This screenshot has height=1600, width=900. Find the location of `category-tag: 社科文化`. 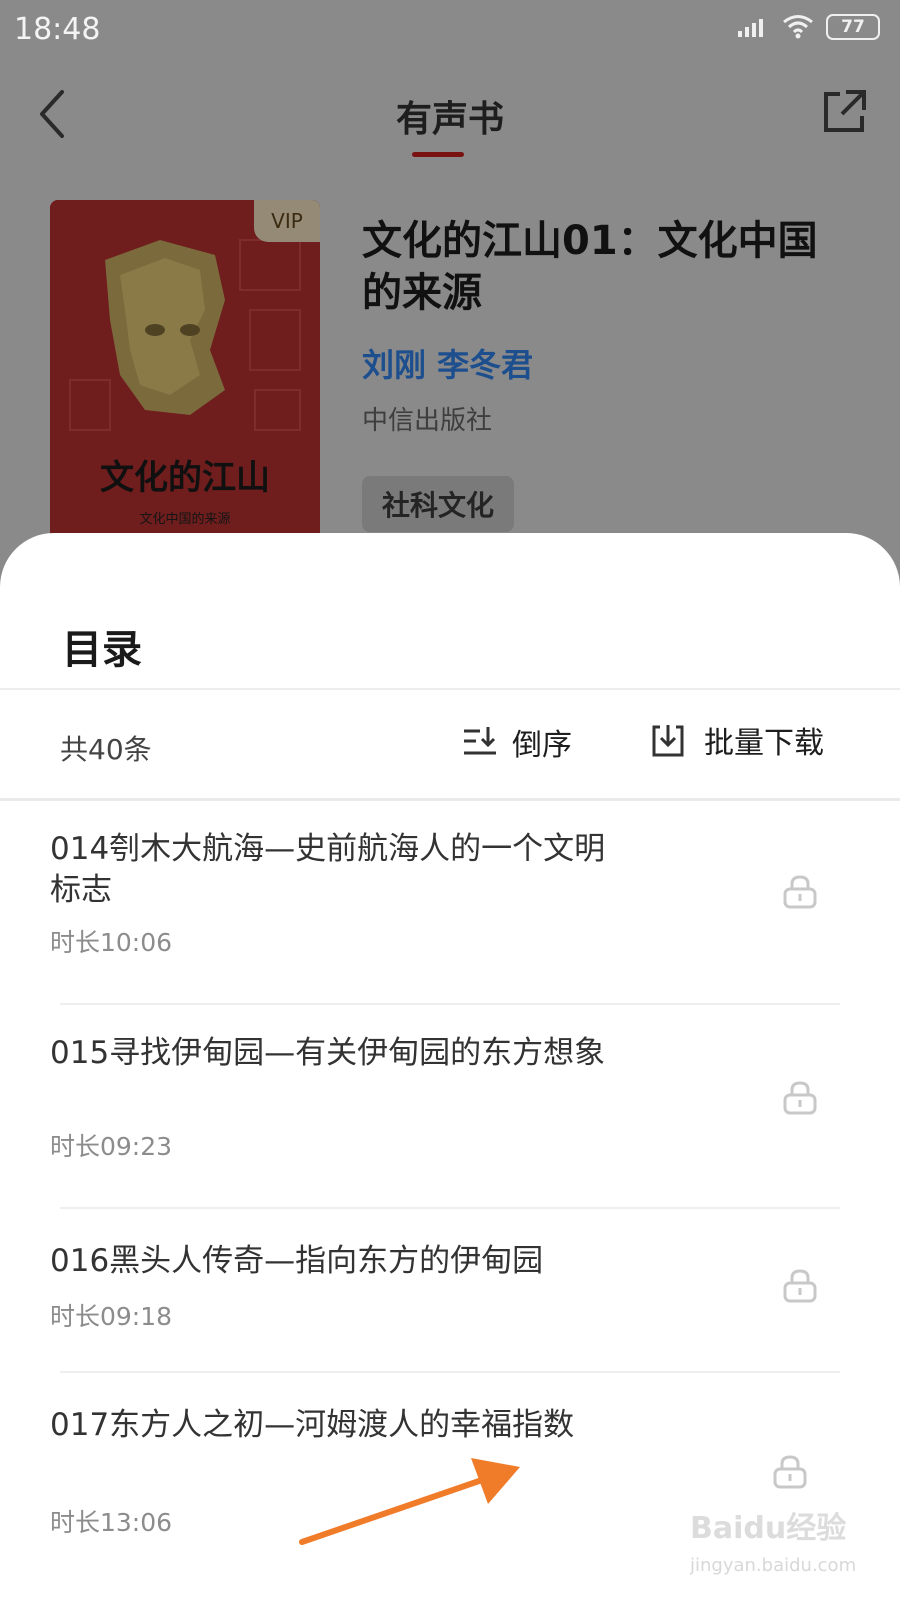

category-tag: 社科文化 is located at coordinates (438, 504).